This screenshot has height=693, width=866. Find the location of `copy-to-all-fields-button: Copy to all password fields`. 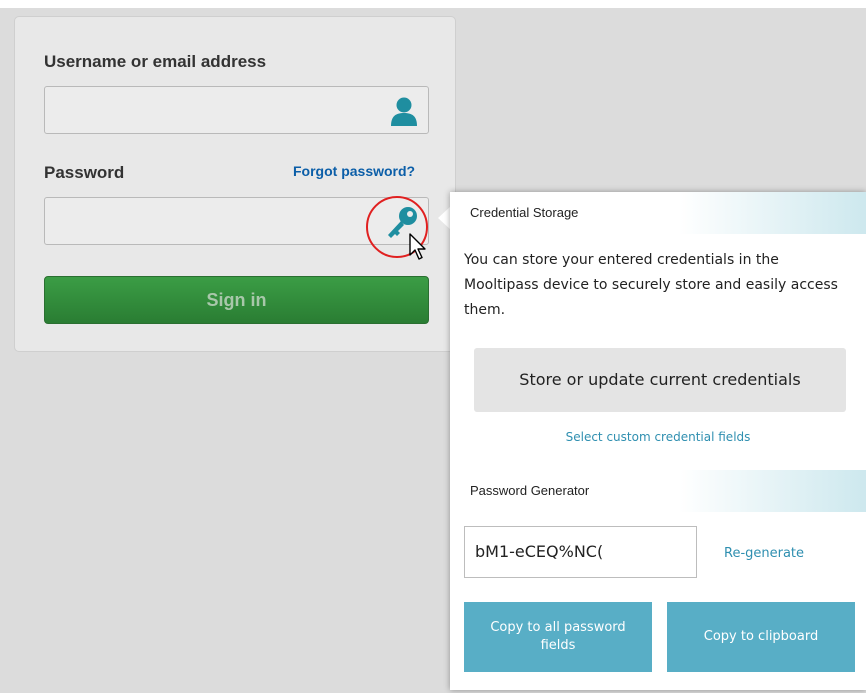

copy-to-all-fields-button: Copy to all password fields is located at coordinates (558, 637).